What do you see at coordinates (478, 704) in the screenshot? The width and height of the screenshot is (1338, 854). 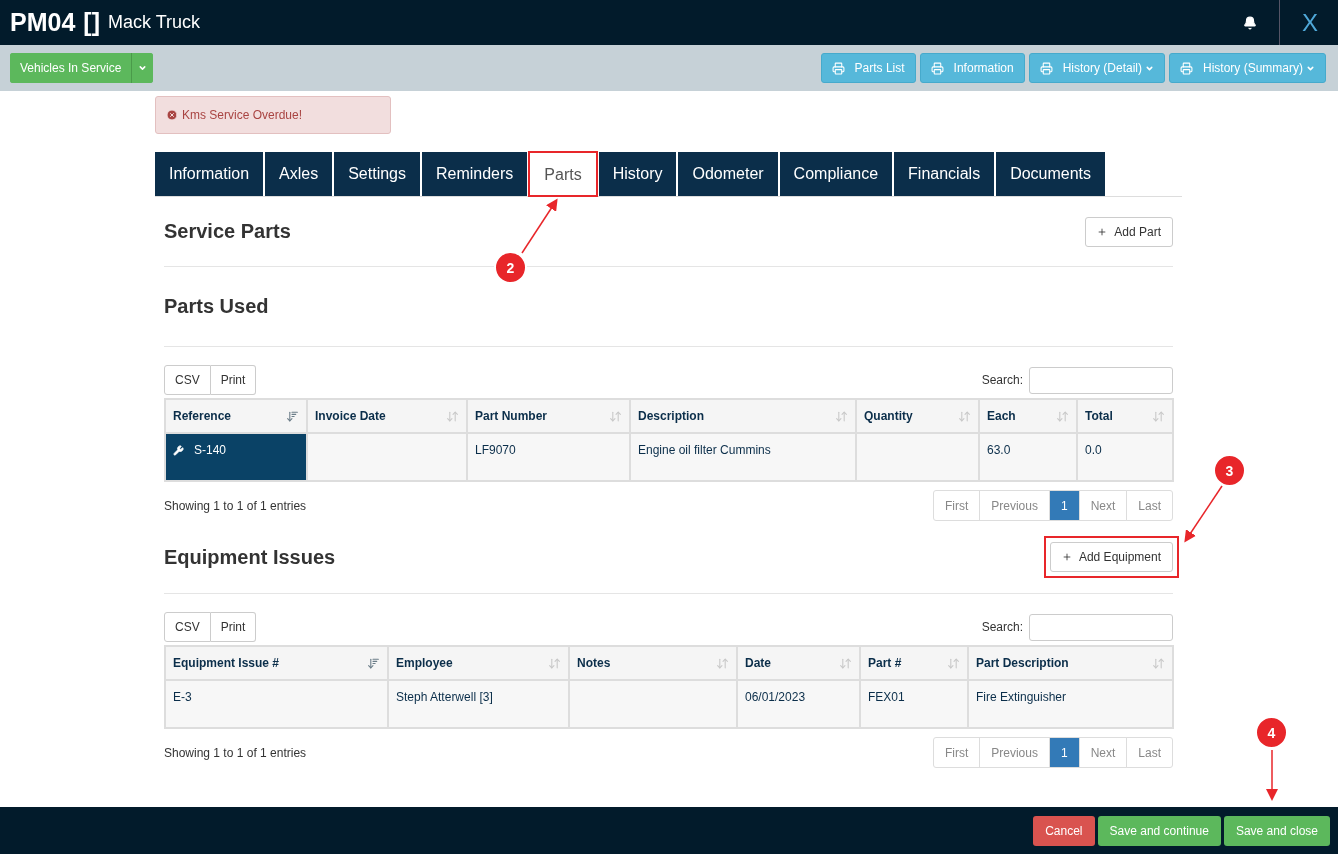 I see `table-cell: Steph Atterwell [3]` at bounding box center [478, 704].